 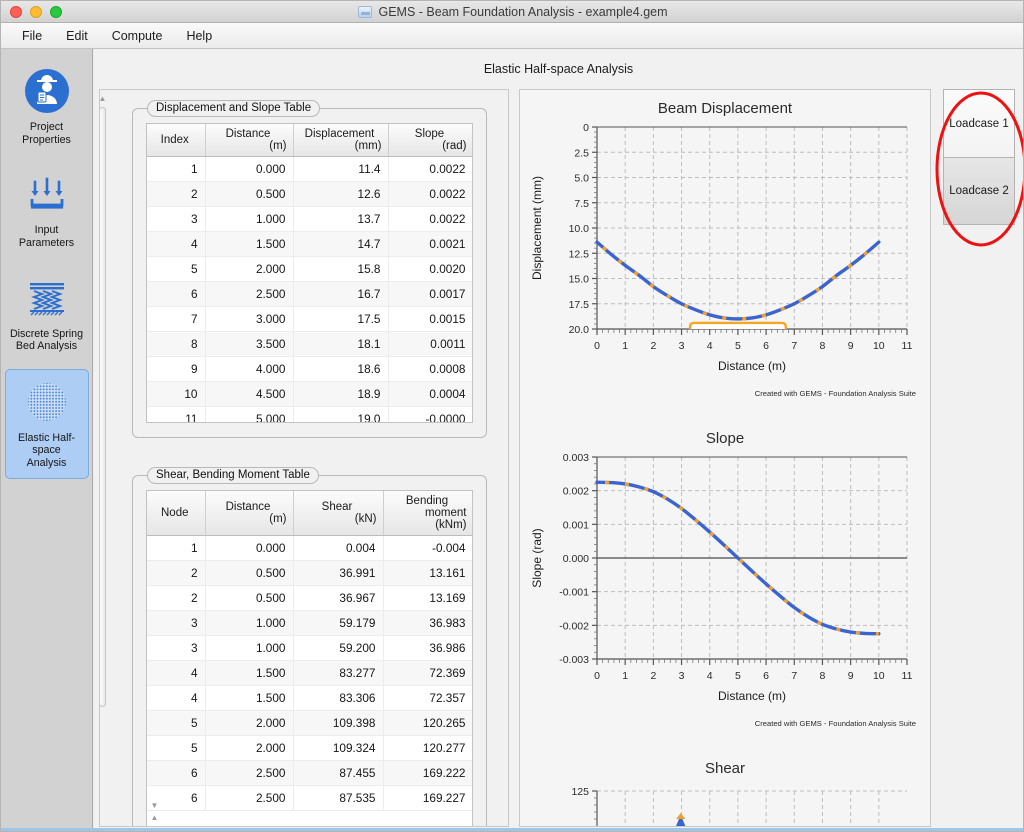 What do you see at coordinates (56, 11) in the screenshot?
I see `maximize-button` at bounding box center [56, 11].